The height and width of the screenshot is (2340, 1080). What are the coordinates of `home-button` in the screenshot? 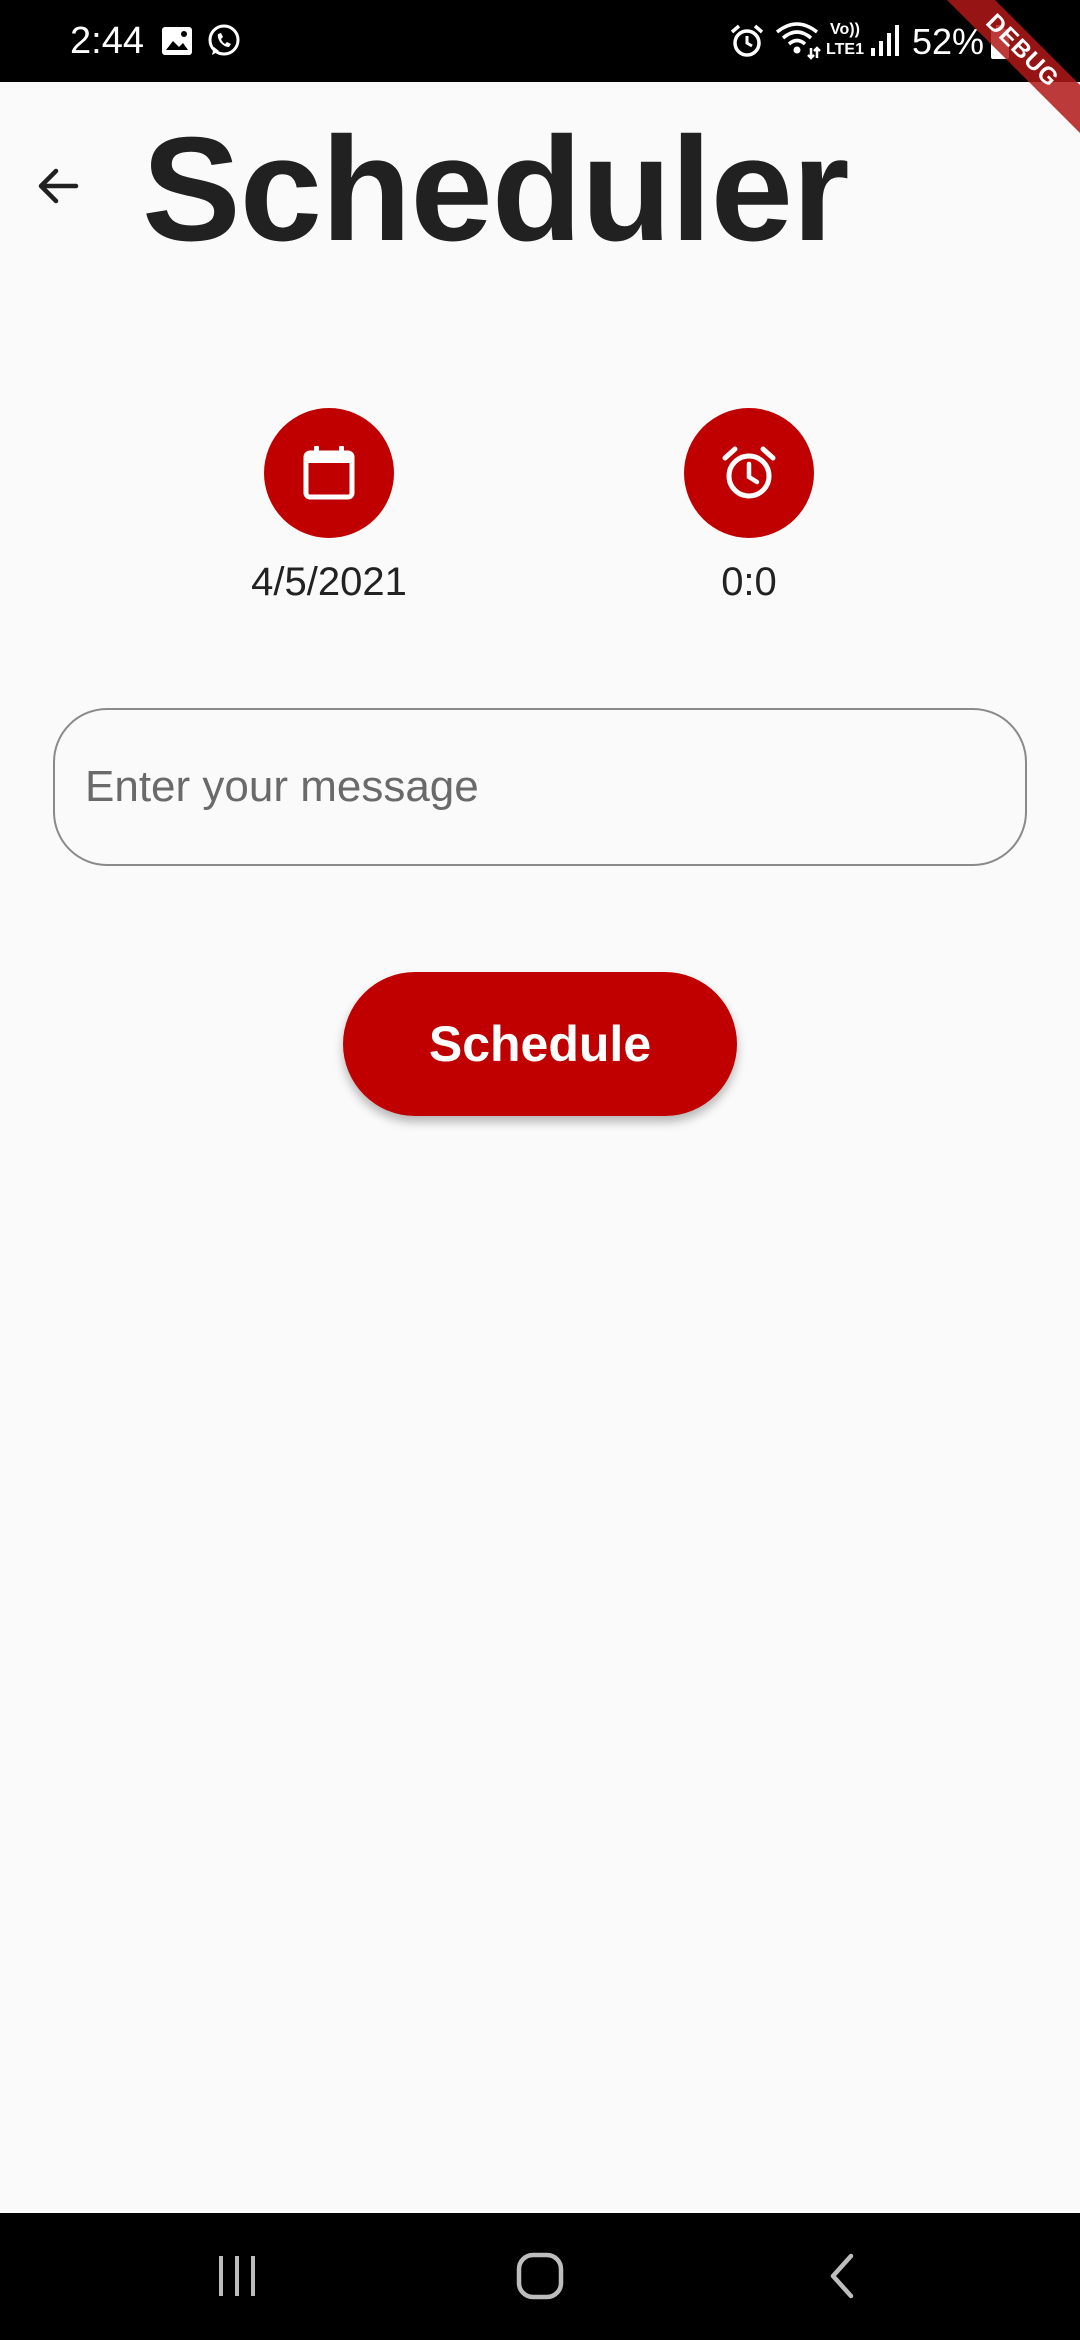 It's located at (540, 2276).